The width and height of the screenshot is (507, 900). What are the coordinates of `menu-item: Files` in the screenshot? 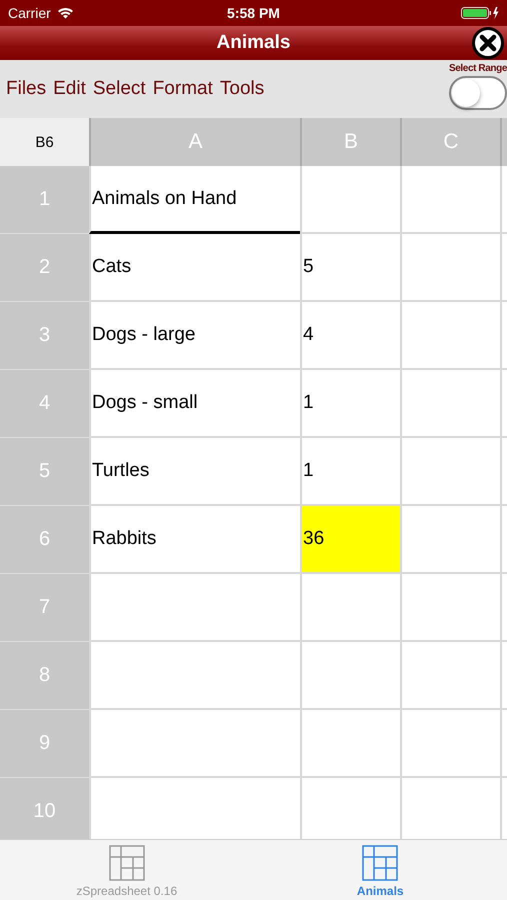 It's located at (26, 89).